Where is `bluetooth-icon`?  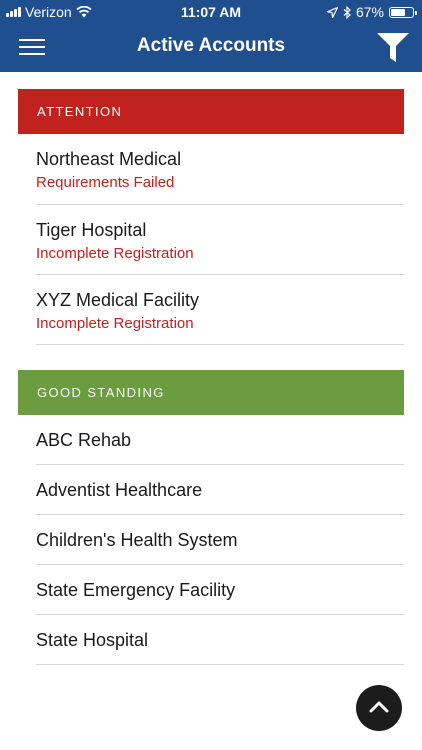
bluetooth-icon is located at coordinates (347, 12).